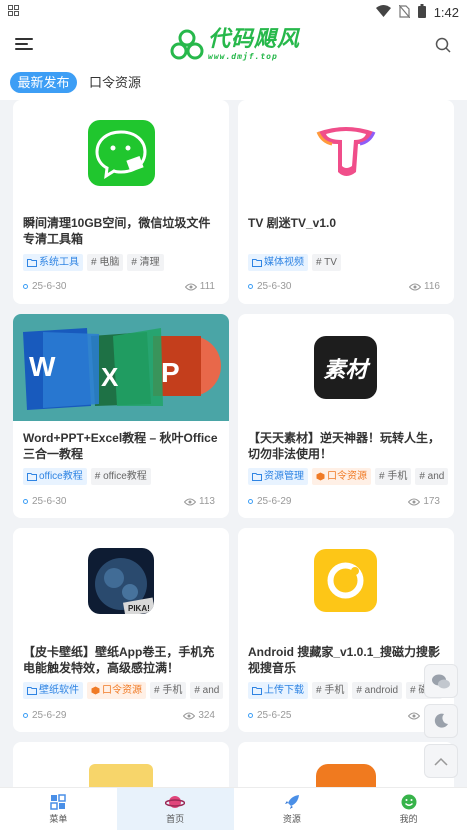 This screenshot has width=467, height=830. I want to click on view-count: 111, so click(207, 286).